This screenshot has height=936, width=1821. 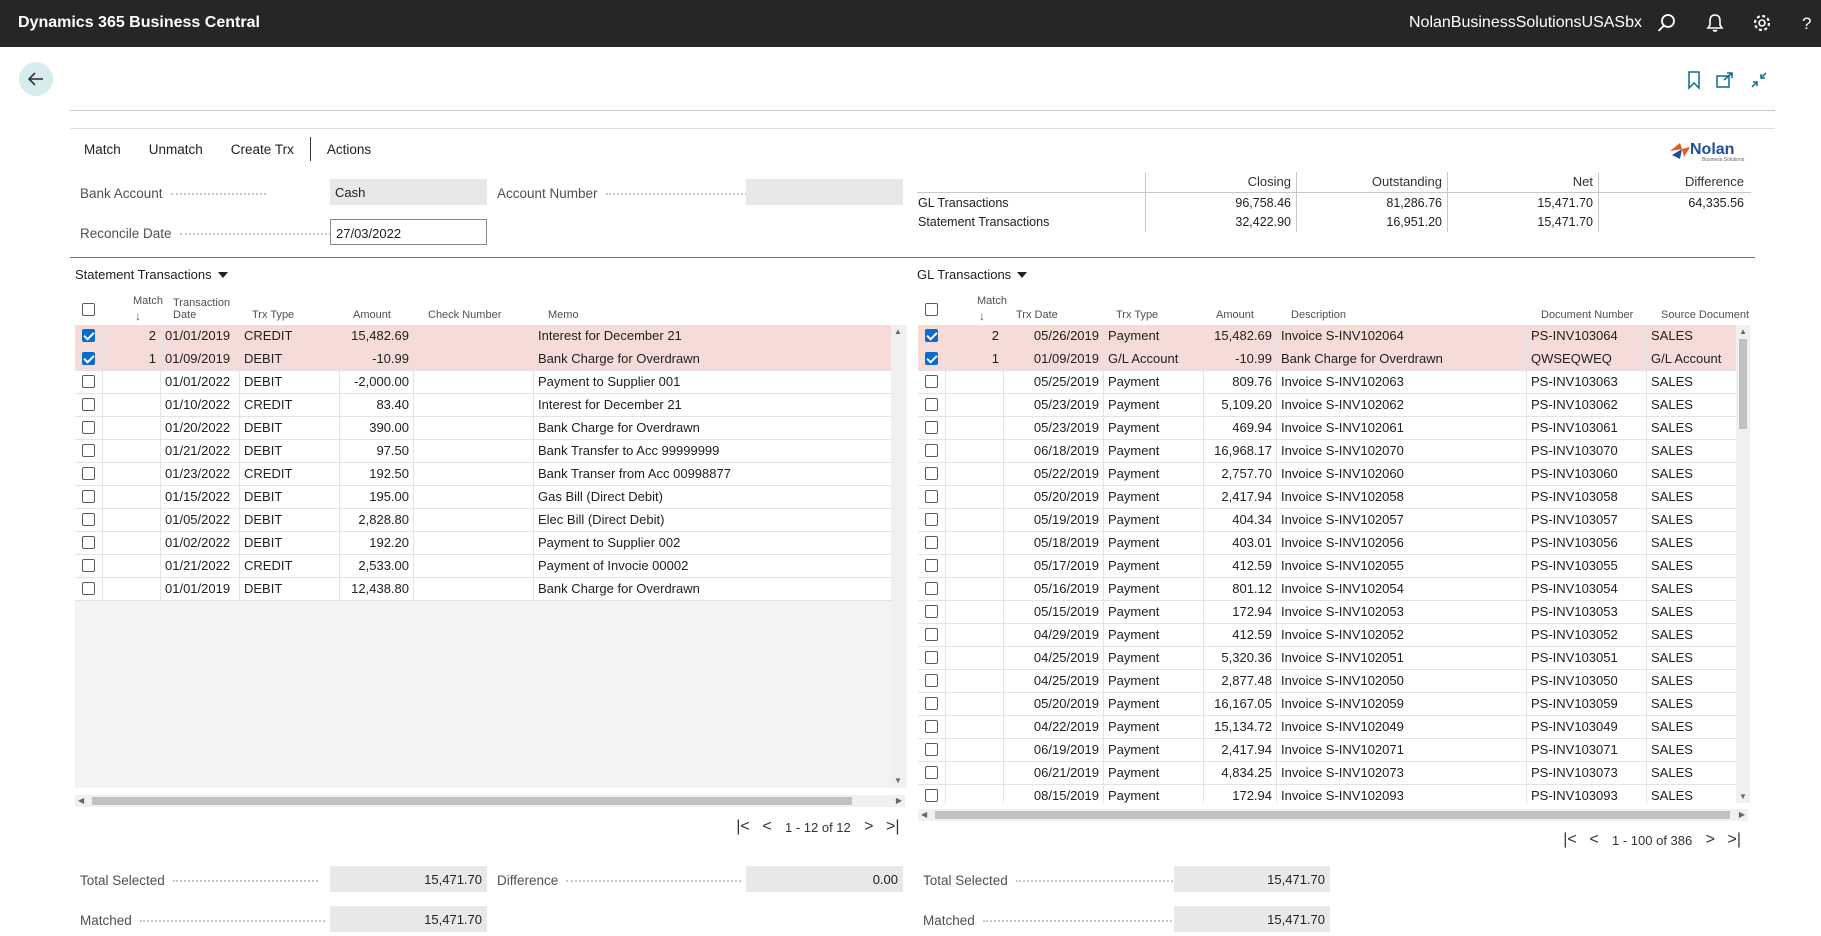 What do you see at coordinates (199, 428) in the screenshot?
I see `cell-date: 01/20/2022` at bounding box center [199, 428].